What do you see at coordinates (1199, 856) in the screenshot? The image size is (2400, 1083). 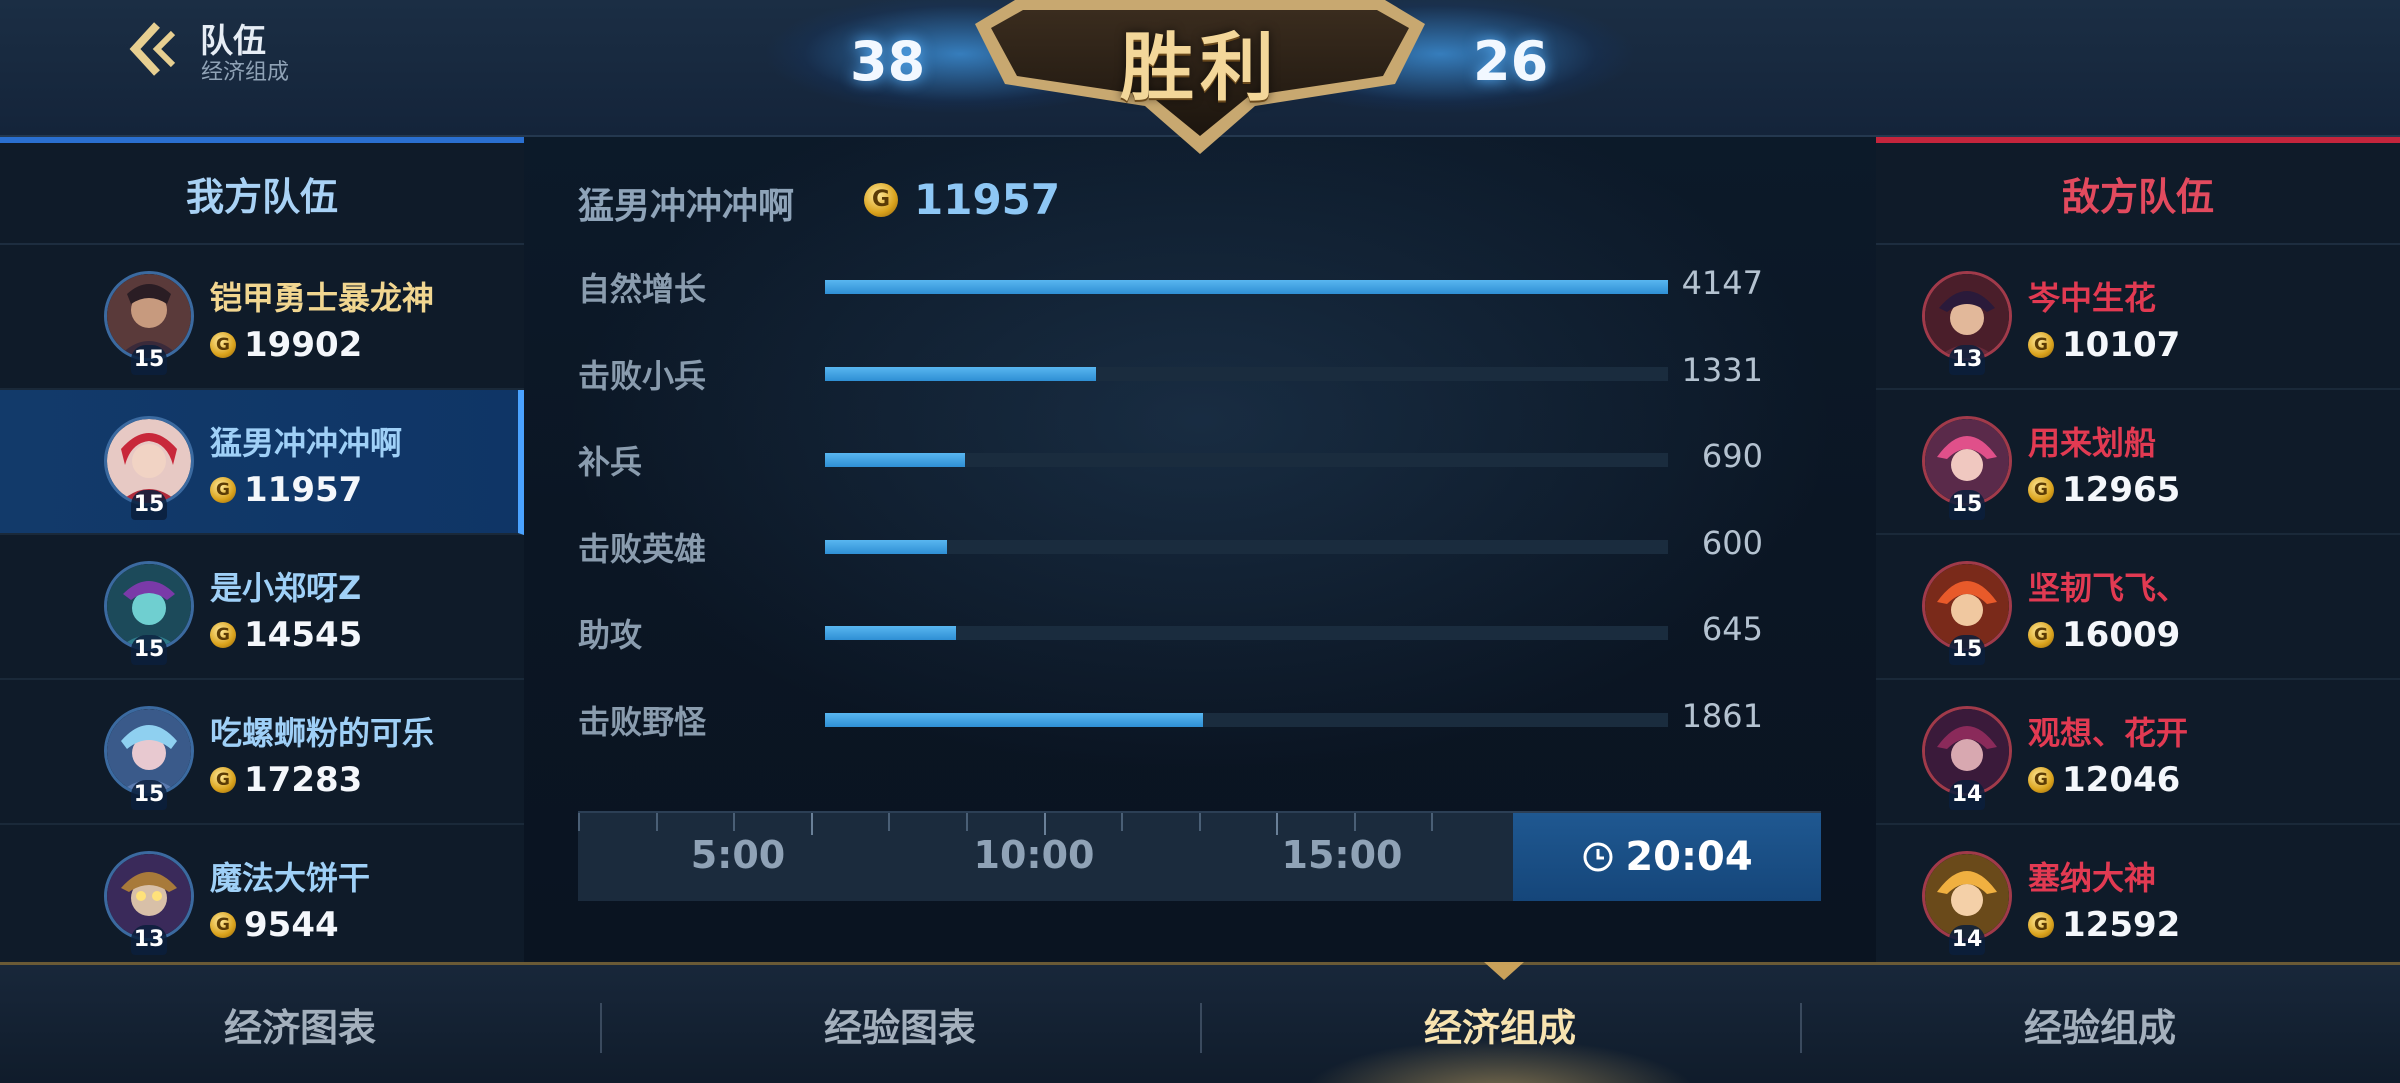 I see `time-scrubber: 5:00 10:00 15:00 20:04` at bounding box center [1199, 856].